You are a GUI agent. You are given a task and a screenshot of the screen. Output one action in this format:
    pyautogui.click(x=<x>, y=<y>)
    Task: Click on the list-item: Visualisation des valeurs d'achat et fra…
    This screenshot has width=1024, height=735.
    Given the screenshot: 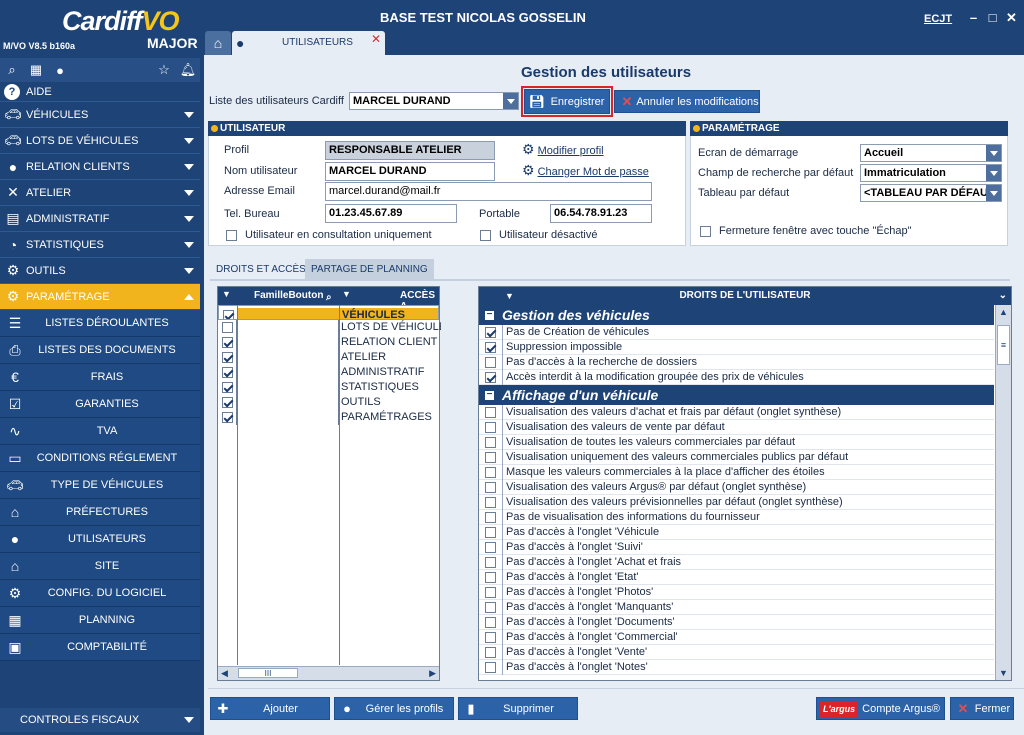 What is the action you would take?
    pyautogui.click(x=736, y=412)
    